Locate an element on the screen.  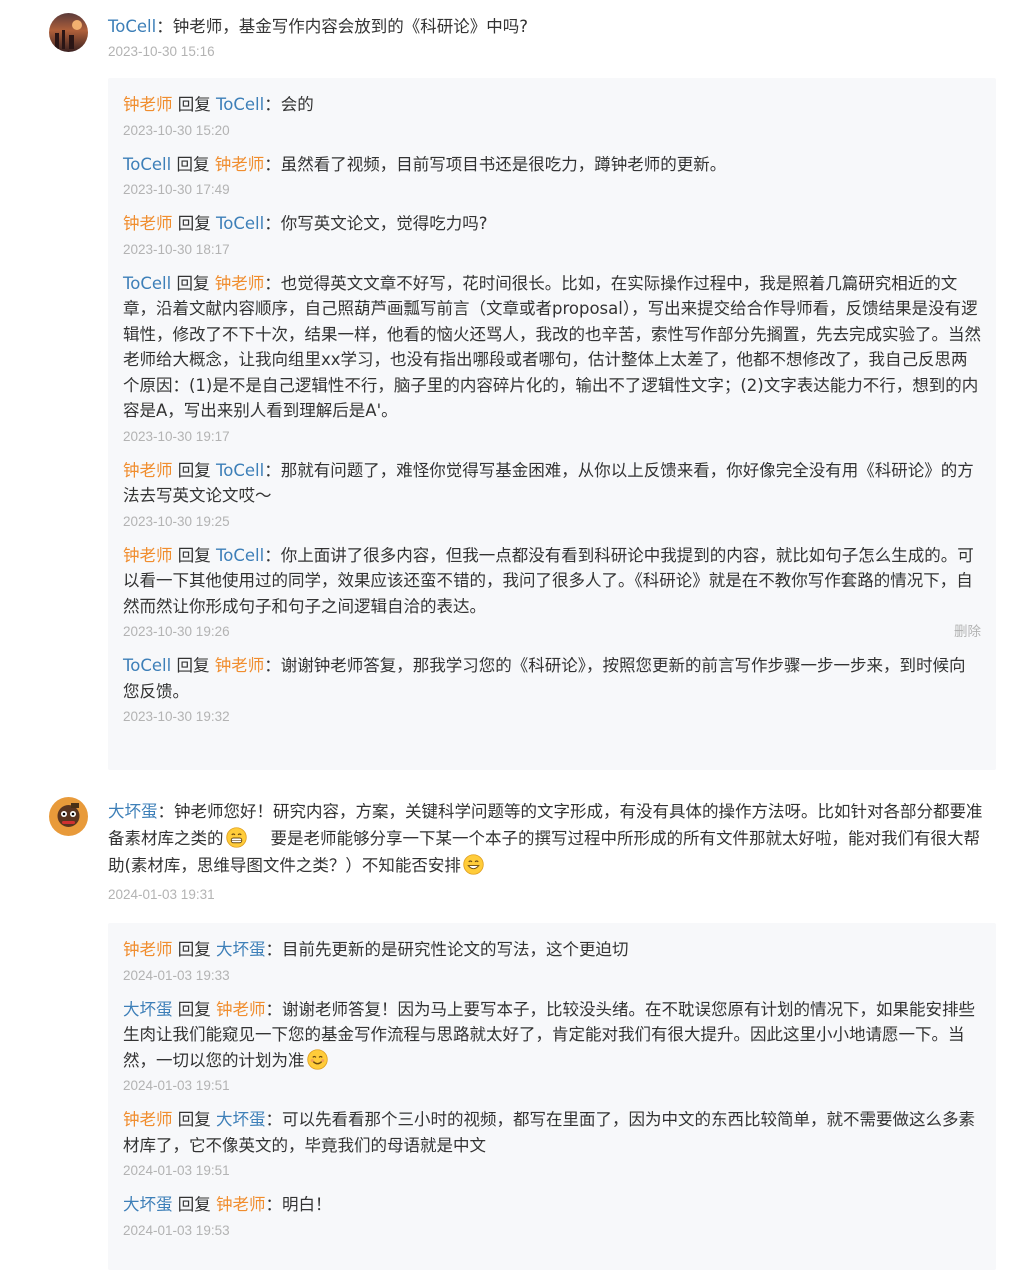
avatar-dahuaidan is located at coordinates (68, 816).